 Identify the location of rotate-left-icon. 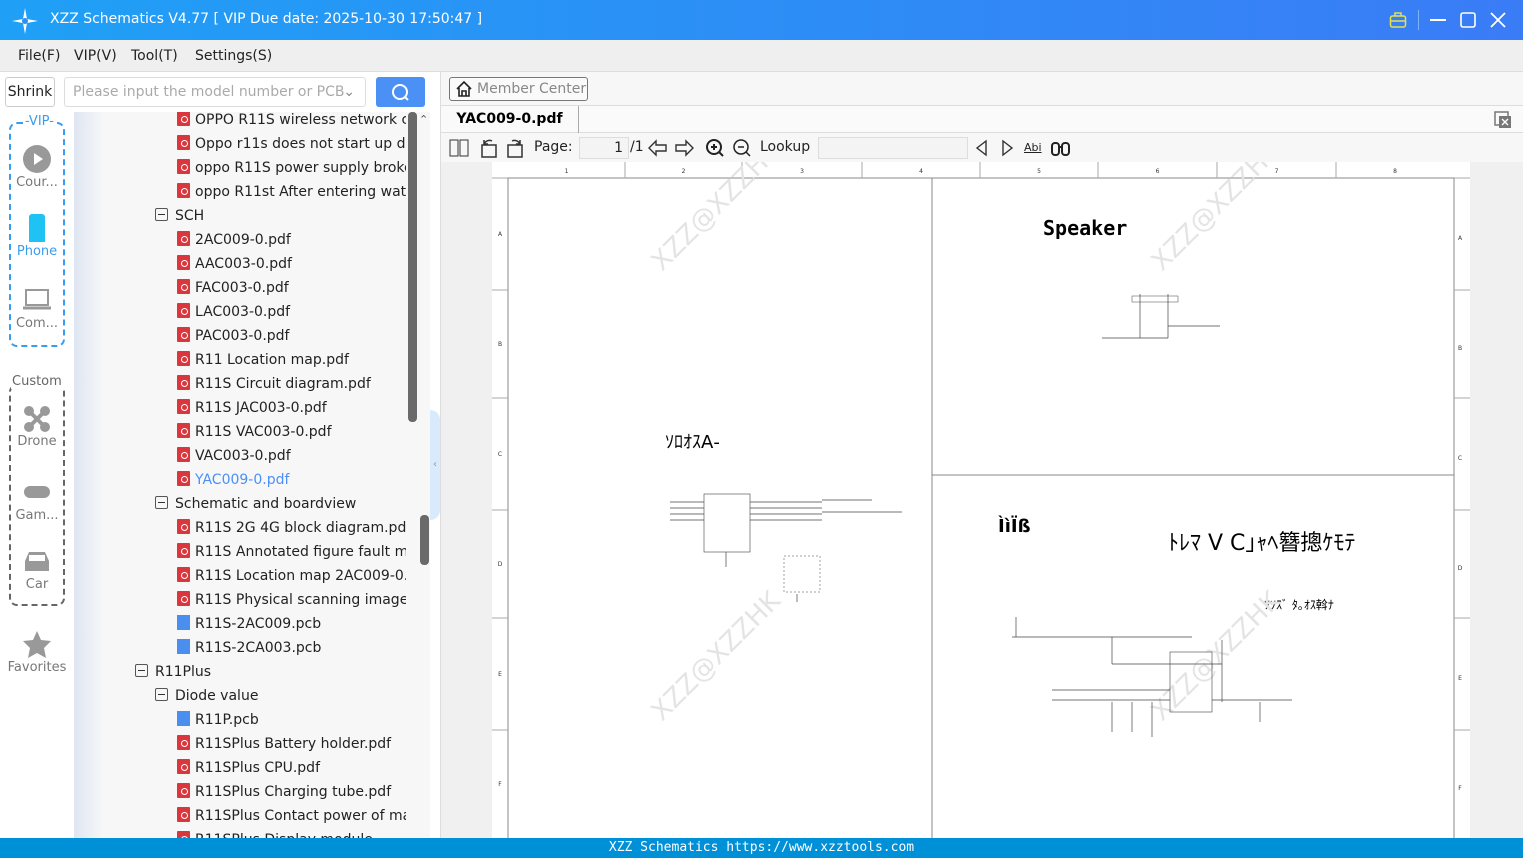
(489, 148).